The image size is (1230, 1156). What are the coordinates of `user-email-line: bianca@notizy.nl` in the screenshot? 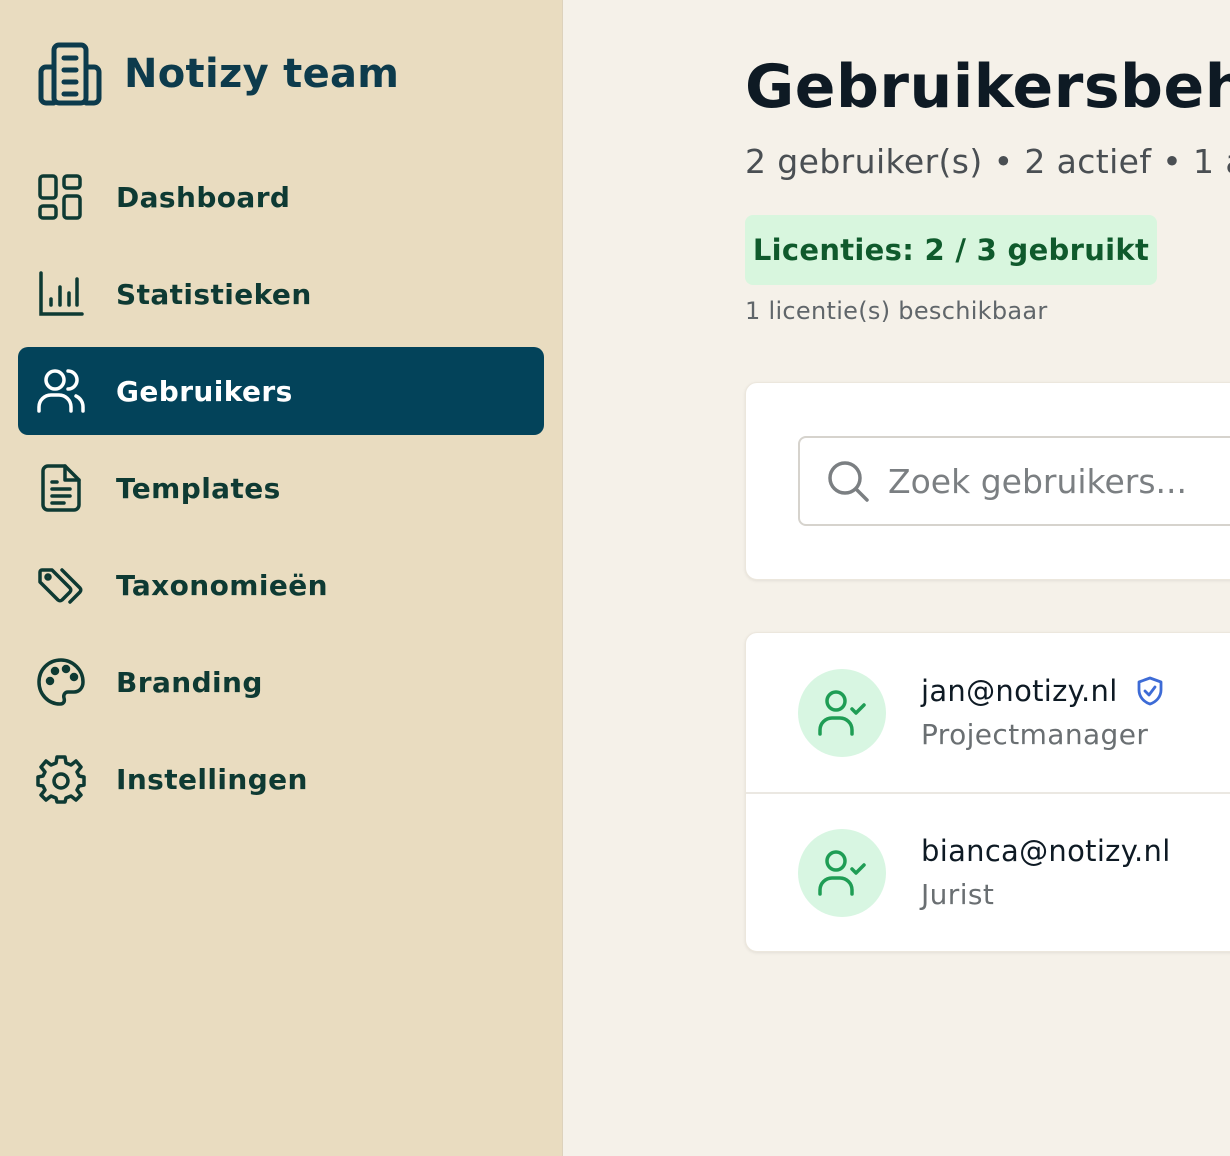 It's located at (1046, 851).